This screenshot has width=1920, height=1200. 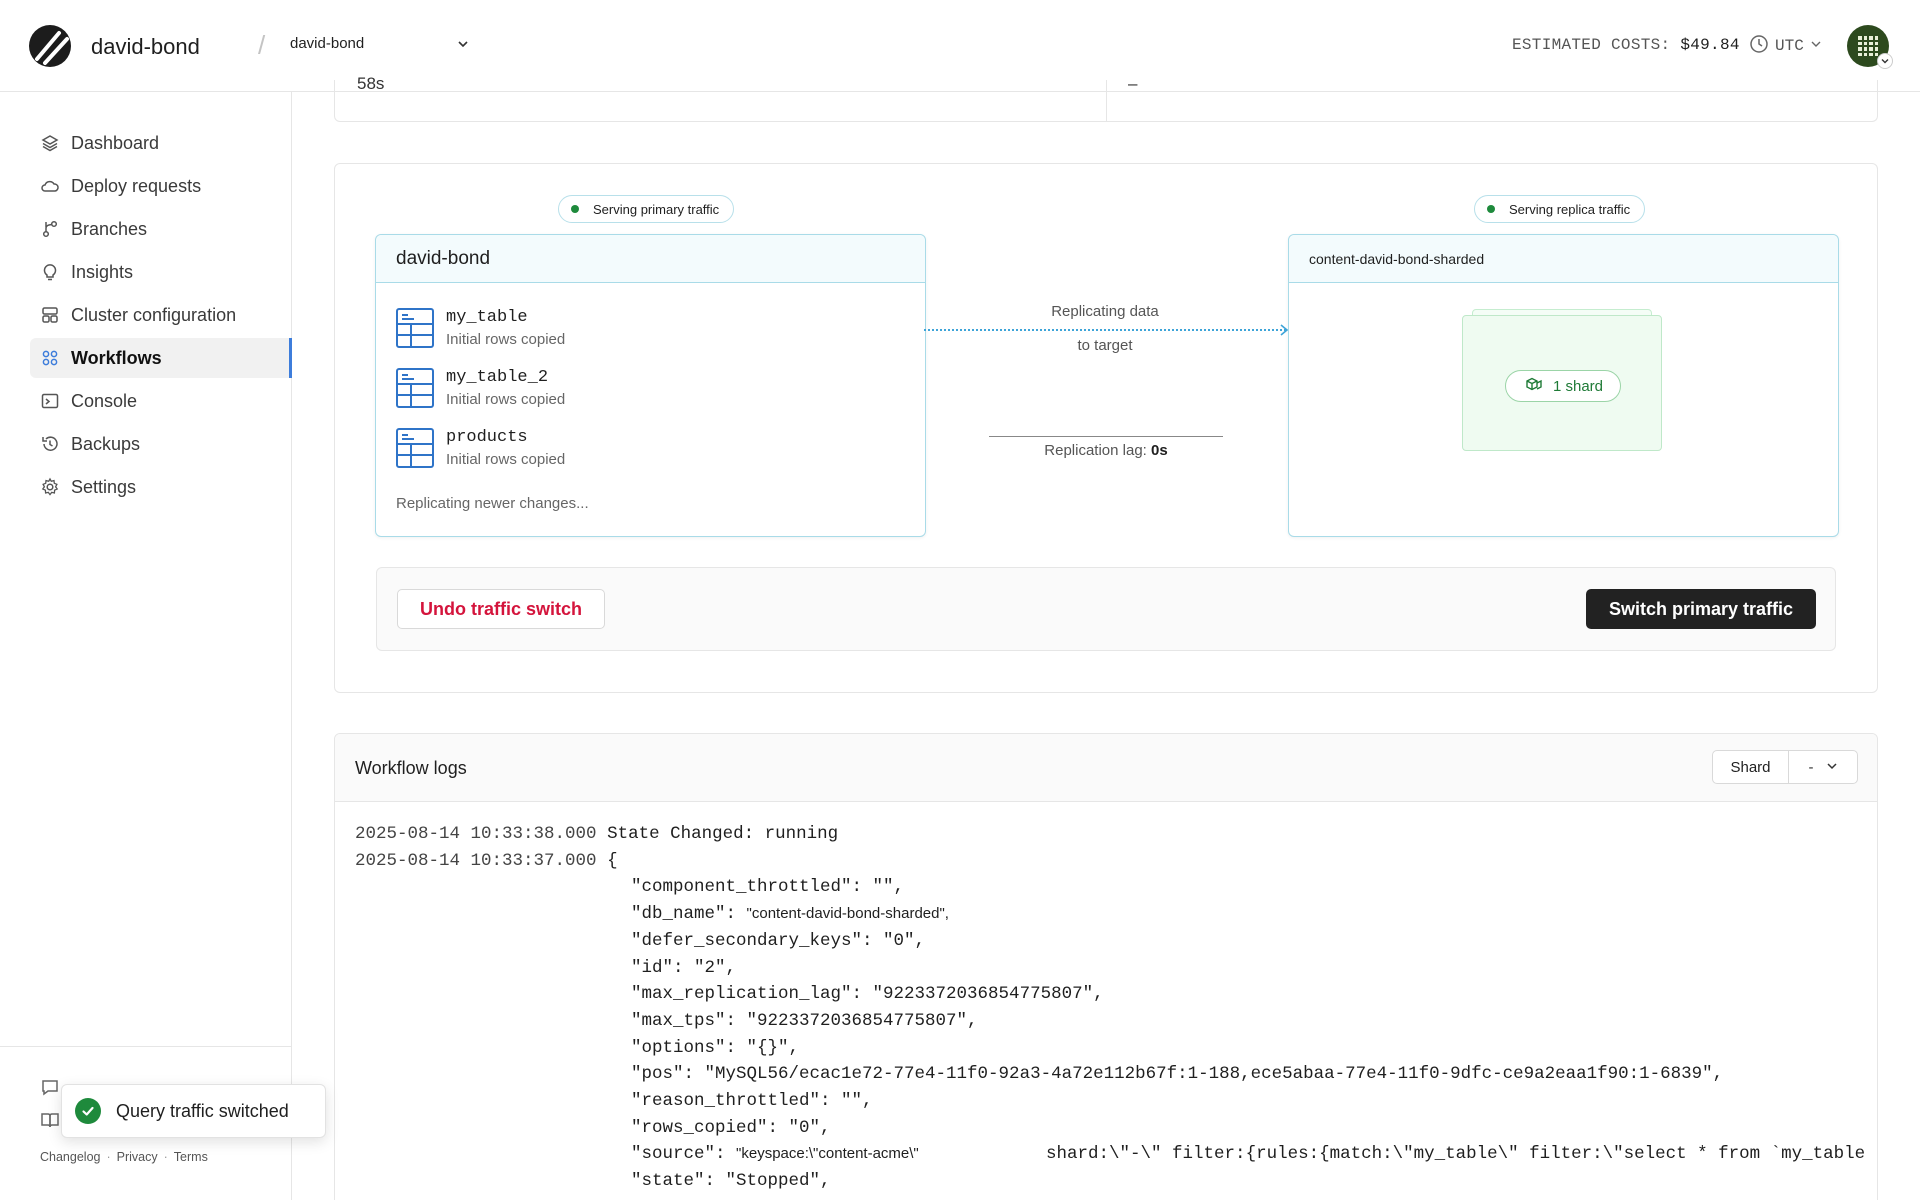 What do you see at coordinates (684, 967) in the screenshot?
I see `log-json-line: "id": "2",` at bounding box center [684, 967].